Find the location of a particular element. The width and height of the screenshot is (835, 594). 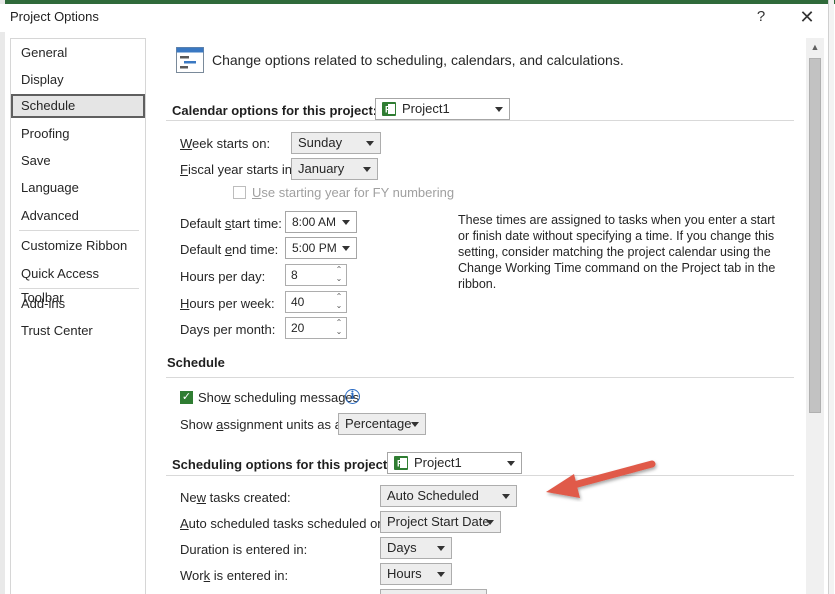

nav-item-general: General is located at coordinates (78, 53).